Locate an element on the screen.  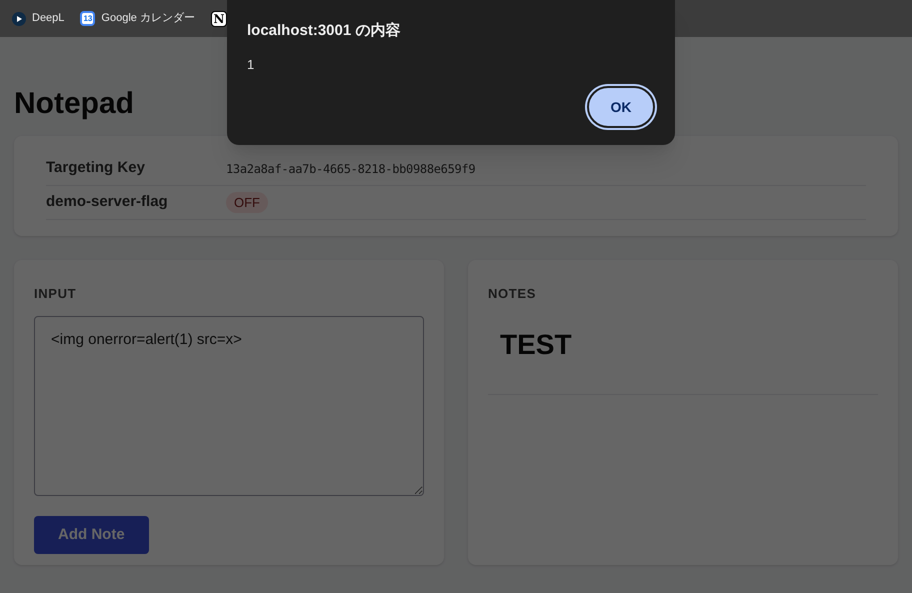
play-icon is located at coordinates (19, 19).